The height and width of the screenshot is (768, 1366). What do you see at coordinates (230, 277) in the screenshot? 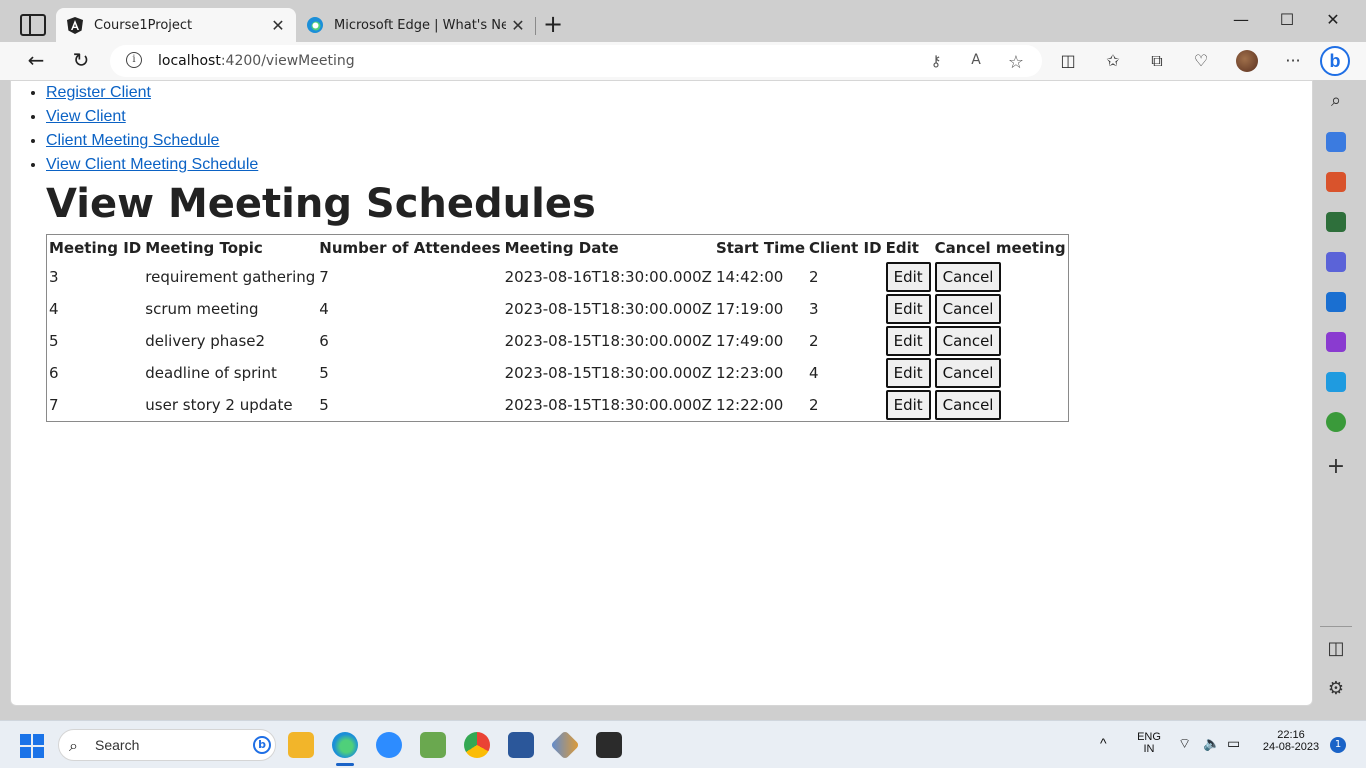
I see `cell-meeting-topic: requirement gathering` at bounding box center [230, 277].